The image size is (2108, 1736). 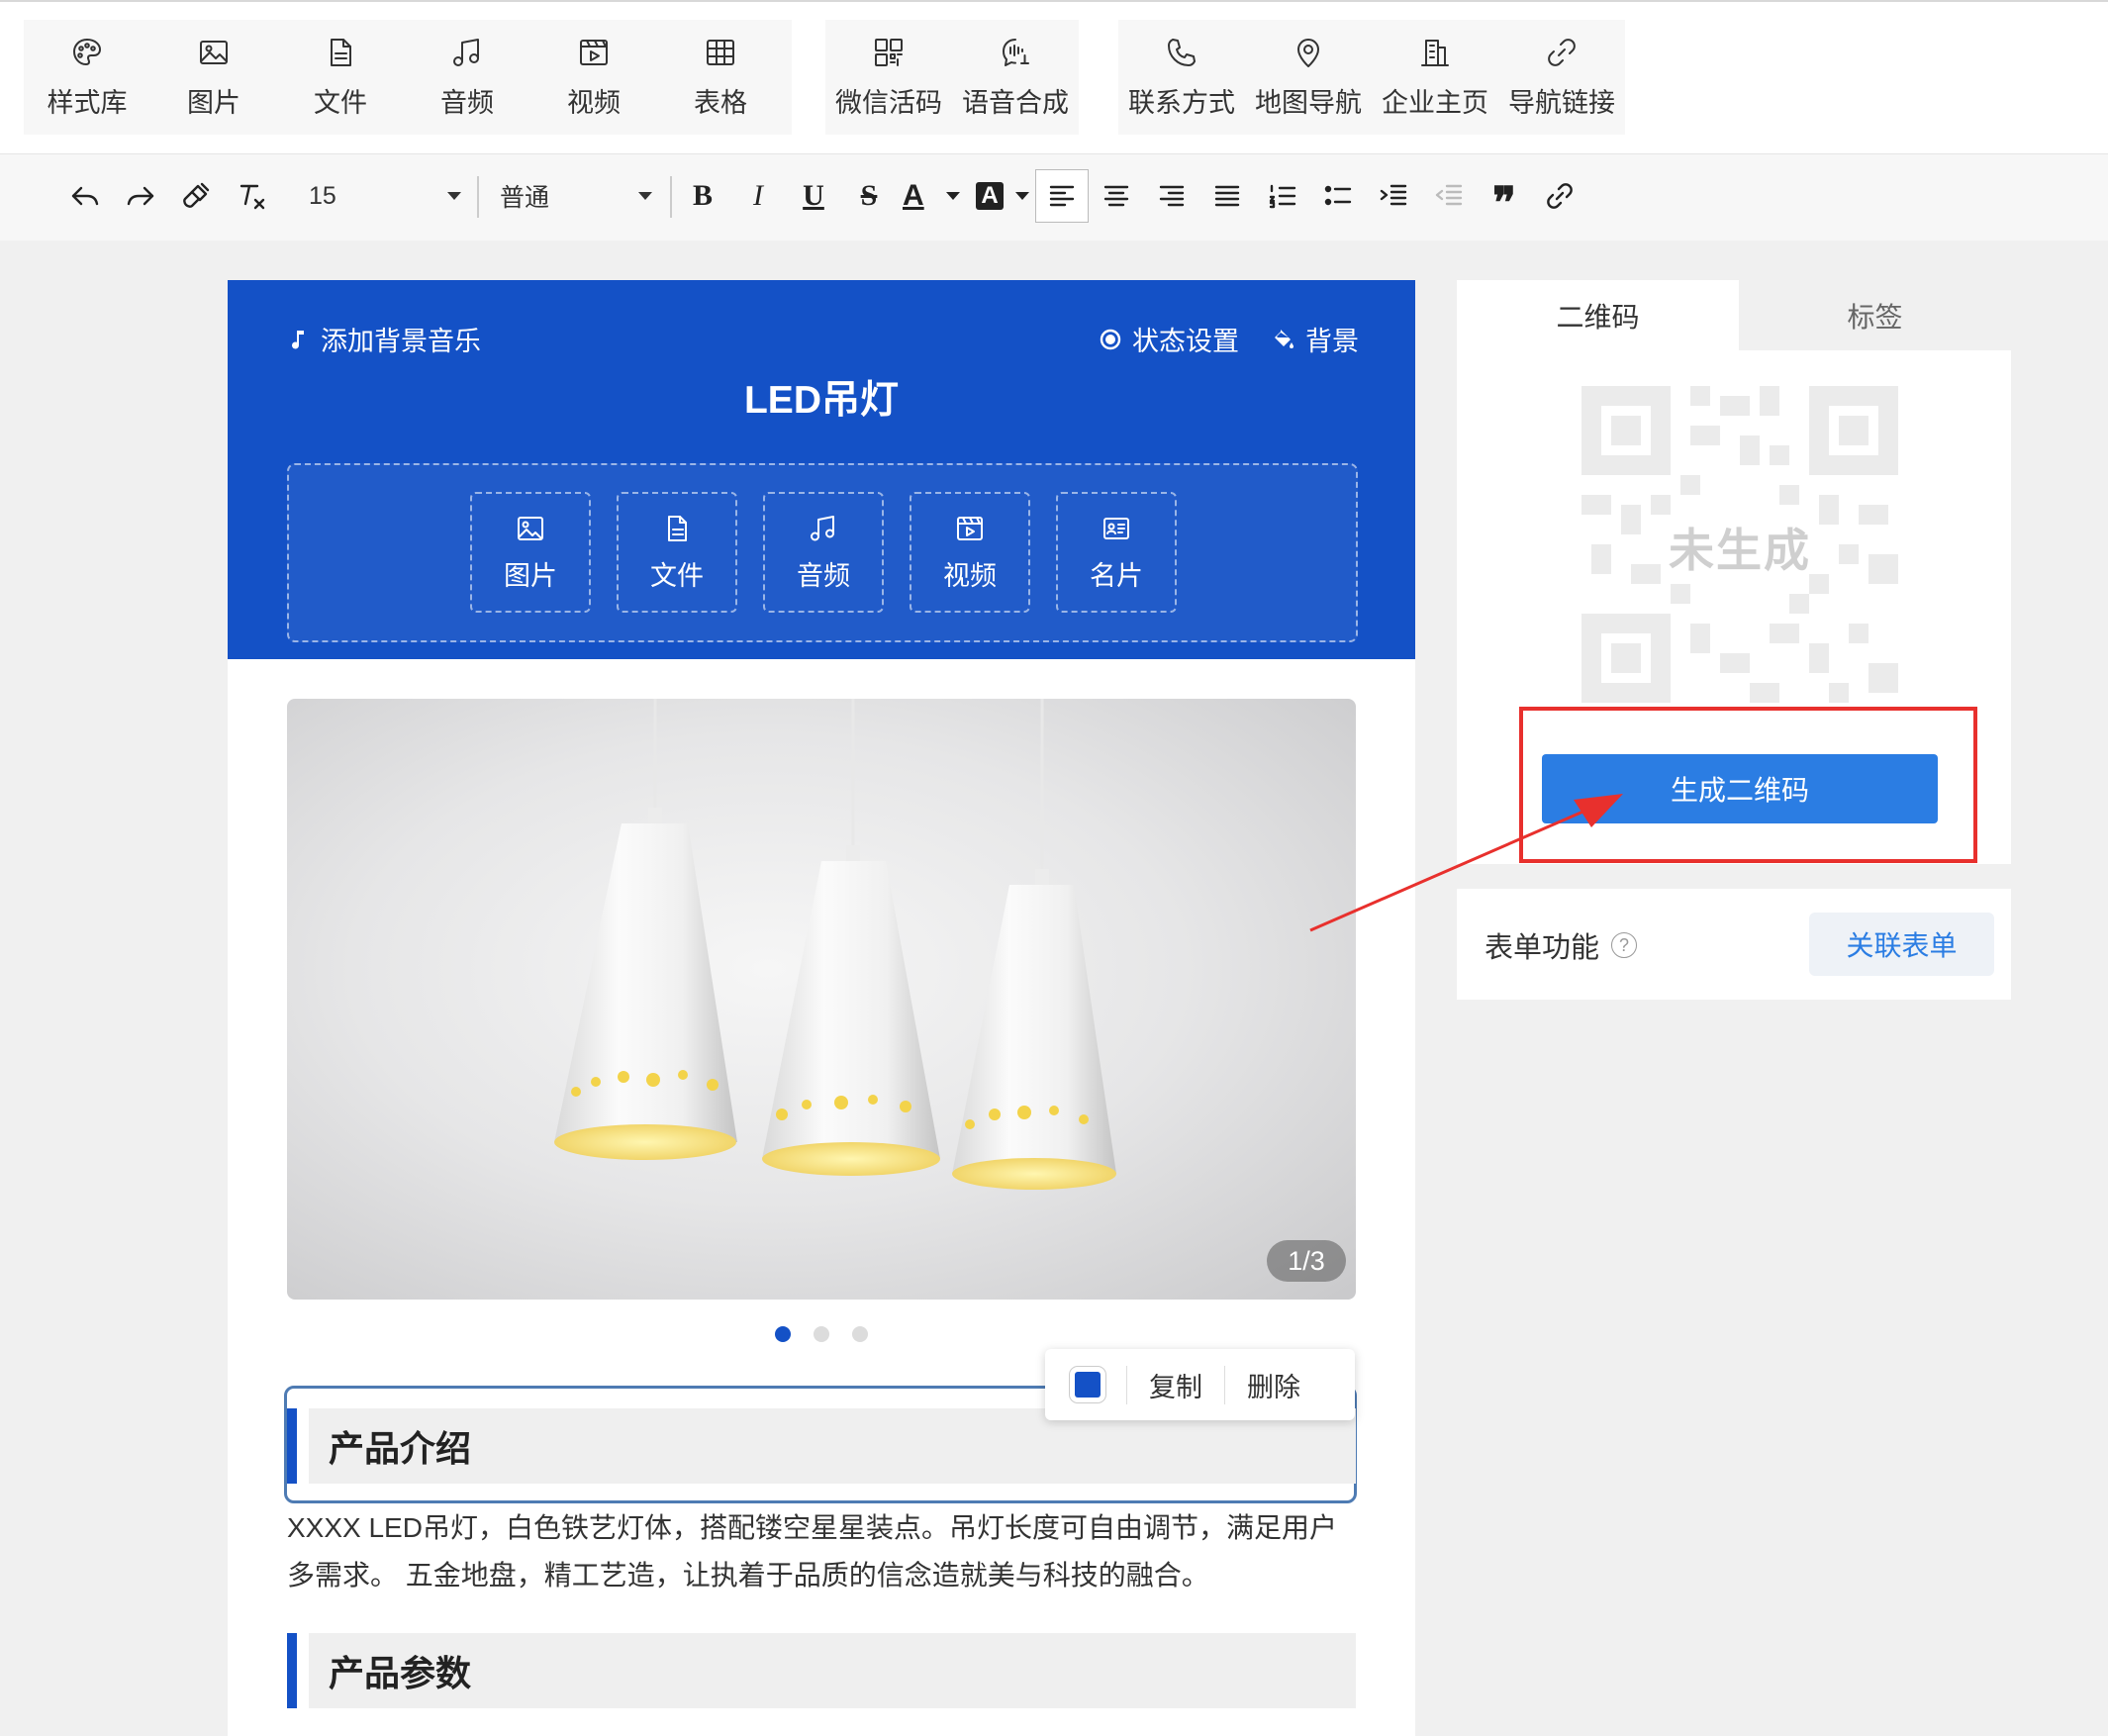 I want to click on status-settings-label: 状态设置, so click(x=1186, y=341).